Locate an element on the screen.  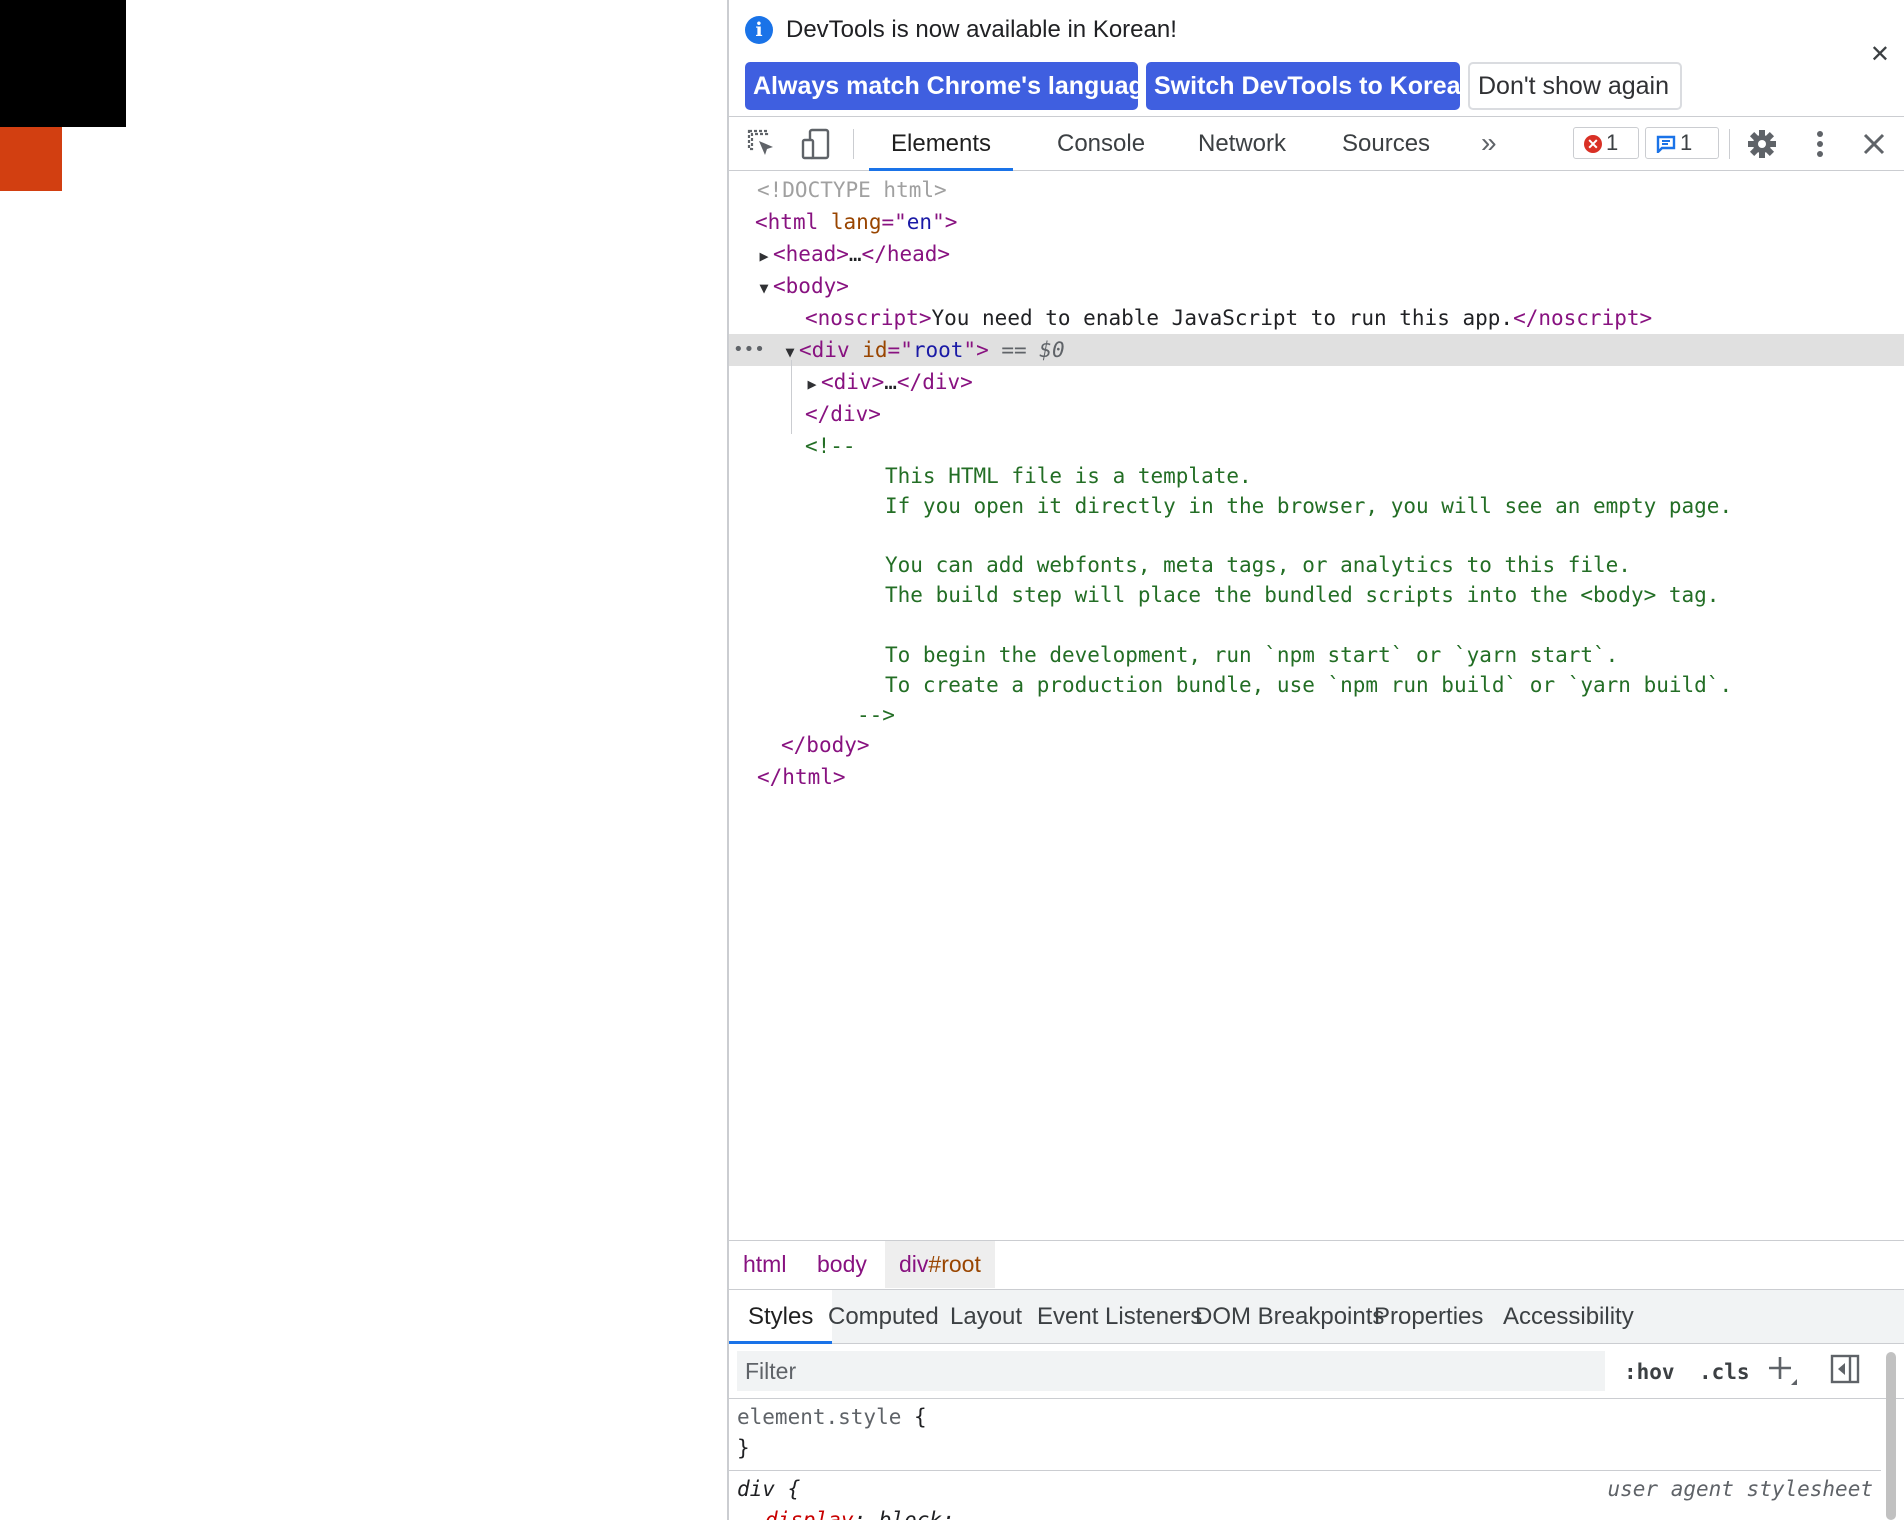
close-devtools-icon is located at coordinates (1874, 144).